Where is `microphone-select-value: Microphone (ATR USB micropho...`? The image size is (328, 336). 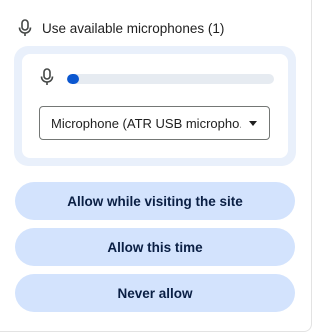
microphone-select-value: Microphone (ATR USB micropho... is located at coordinates (146, 123).